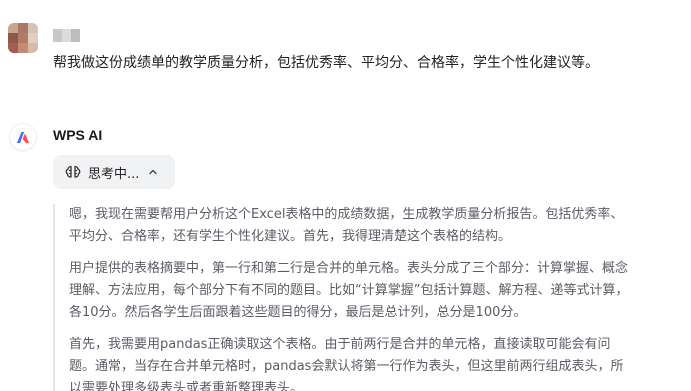 This screenshot has height=391, width=691. I want to click on brain-icon, so click(73, 172).